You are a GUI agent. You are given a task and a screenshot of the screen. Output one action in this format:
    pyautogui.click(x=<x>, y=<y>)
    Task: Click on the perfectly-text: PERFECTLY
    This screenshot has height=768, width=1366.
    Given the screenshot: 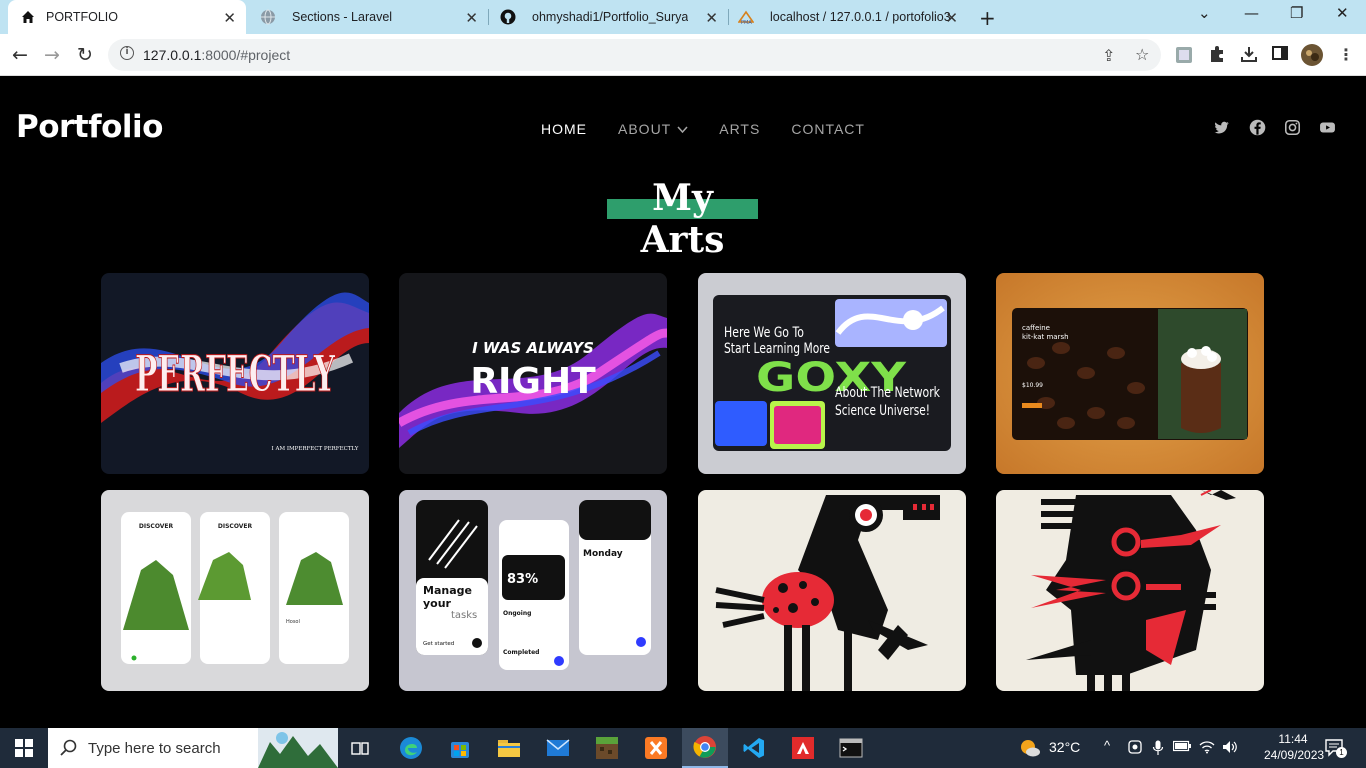 What is the action you would take?
    pyautogui.click(x=235, y=373)
    